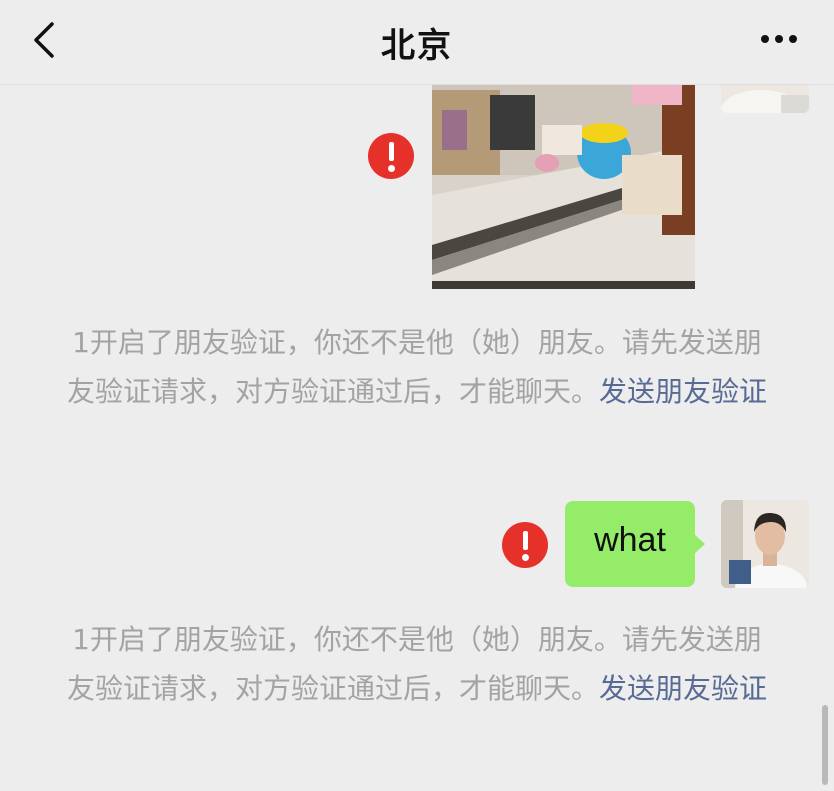 The width and height of the screenshot is (834, 791). I want to click on image-message, so click(563, 187).